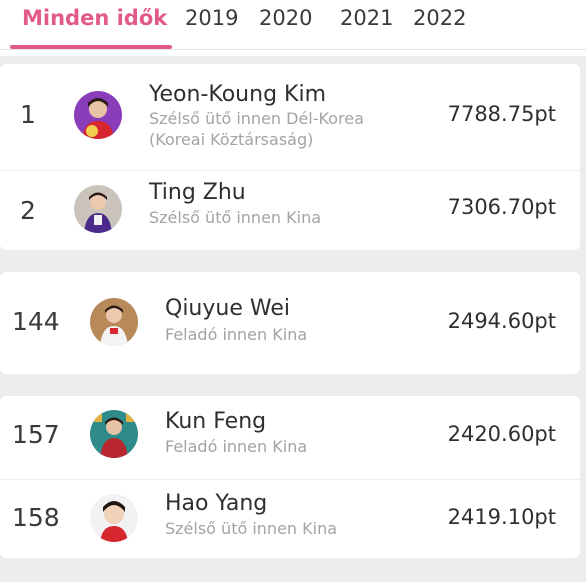  I want to click on rank-number: 157, so click(36, 434).